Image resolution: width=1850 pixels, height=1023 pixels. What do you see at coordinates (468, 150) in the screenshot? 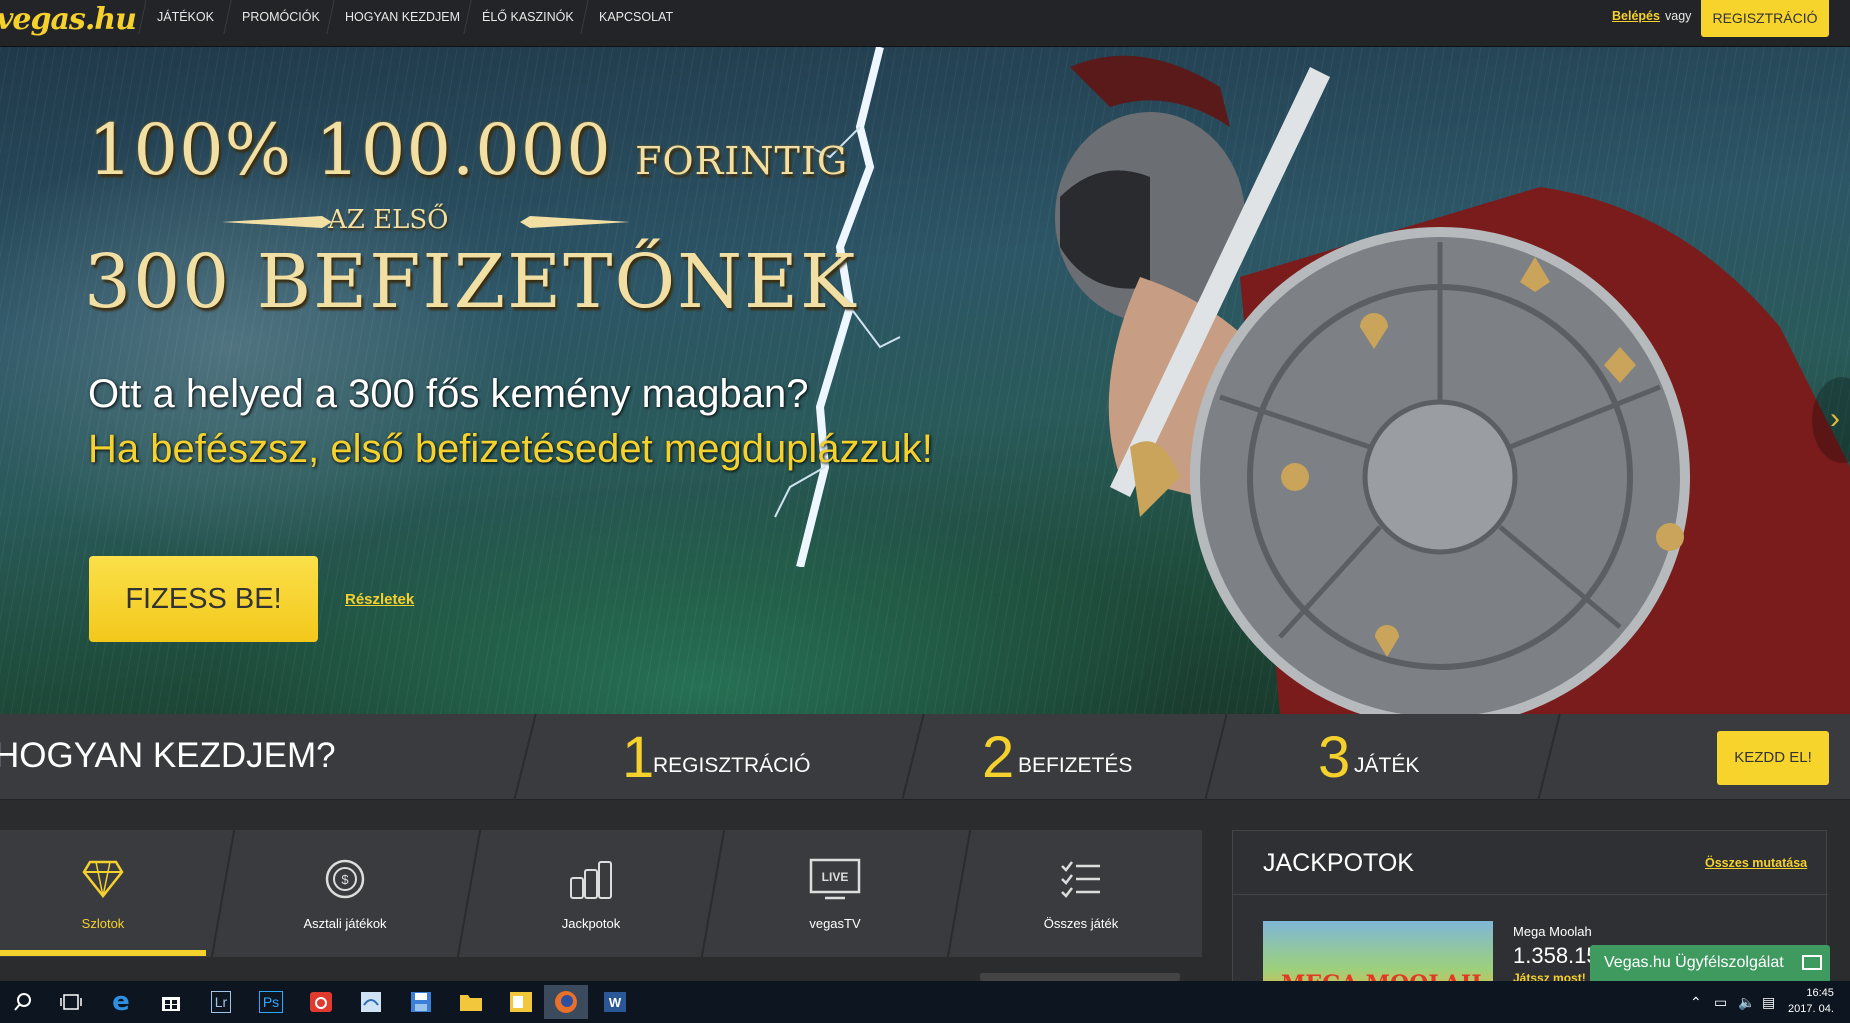
I see `hero-headline-line1: 100% 100.000 FORINTIG` at bounding box center [468, 150].